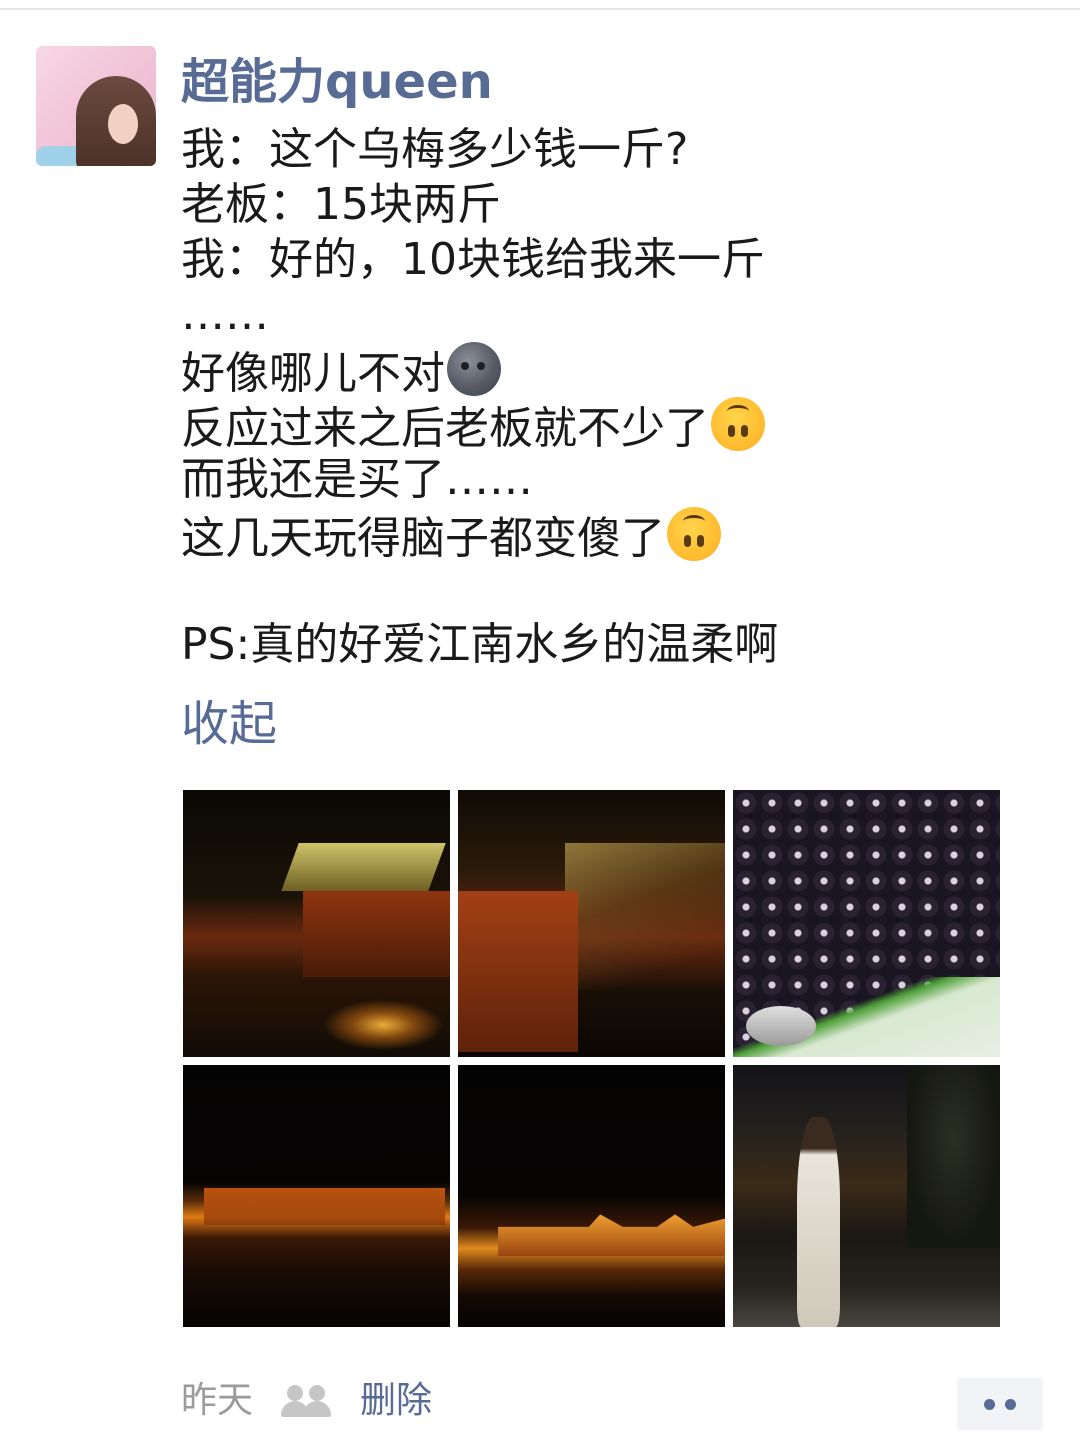 The height and width of the screenshot is (1439, 1080). Describe the element at coordinates (217, 1400) in the screenshot. I see `timestamp: 昨天` at that location.